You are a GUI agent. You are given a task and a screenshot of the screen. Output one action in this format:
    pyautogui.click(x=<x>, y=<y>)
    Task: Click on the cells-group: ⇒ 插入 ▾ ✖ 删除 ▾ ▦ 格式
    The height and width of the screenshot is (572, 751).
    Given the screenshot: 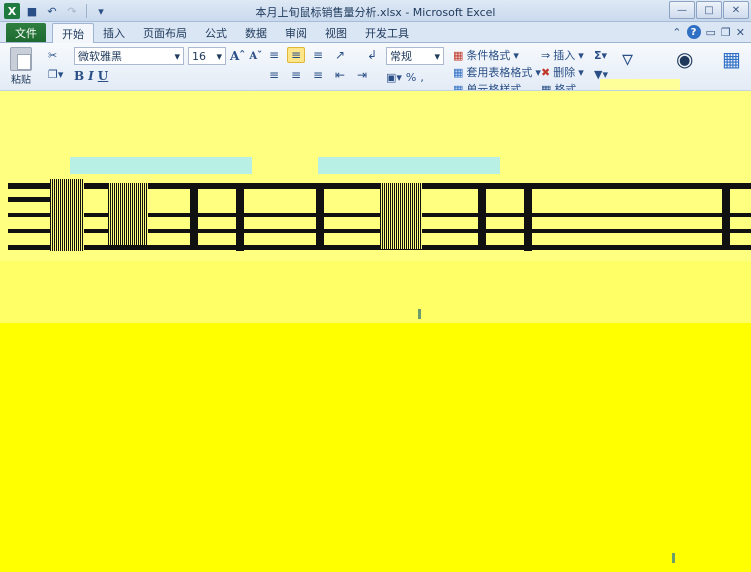 What is the action you would take?
    pyautogui.click(x=562, y=69)
    